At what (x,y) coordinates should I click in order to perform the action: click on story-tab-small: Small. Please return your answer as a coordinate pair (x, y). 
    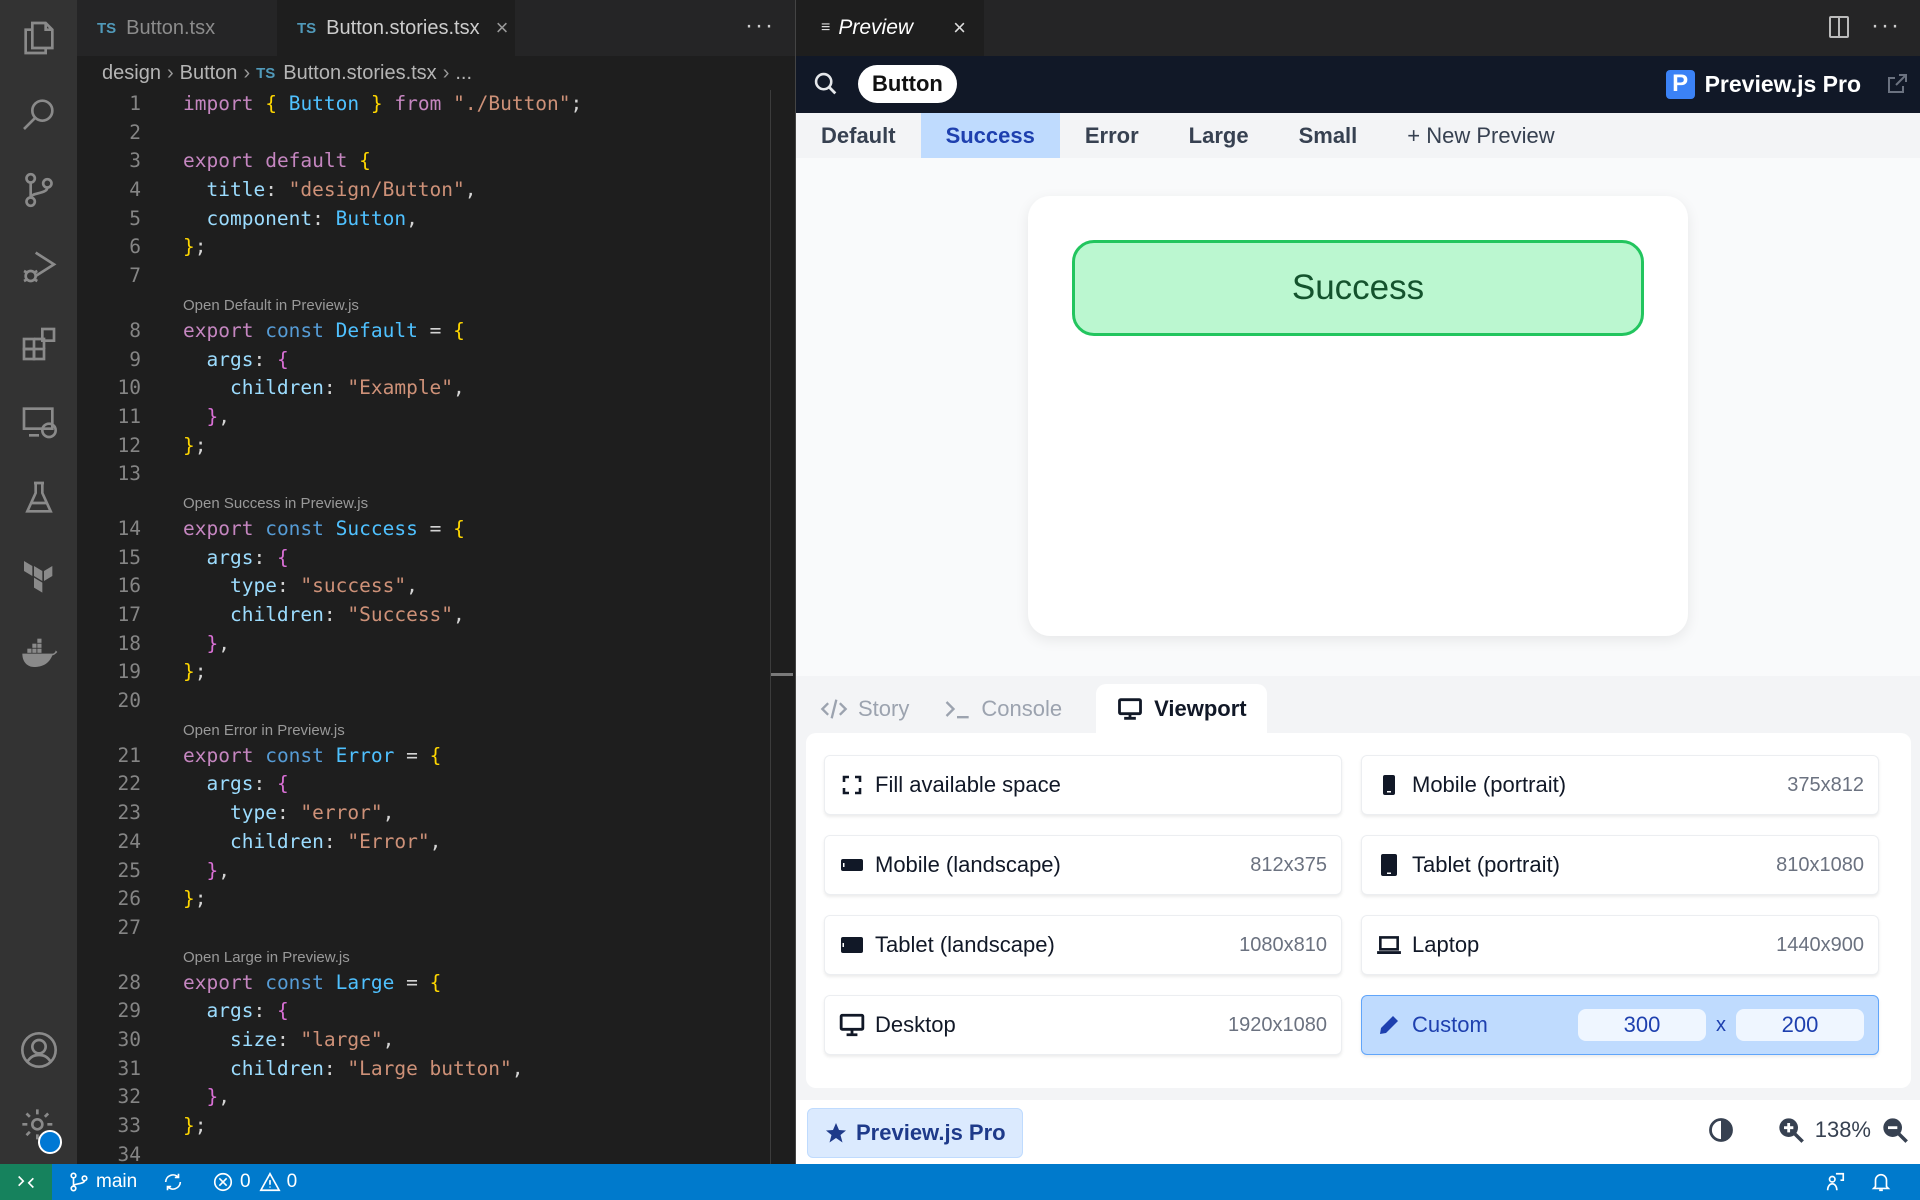
    Looking at the image, I should click on (1328, 135).